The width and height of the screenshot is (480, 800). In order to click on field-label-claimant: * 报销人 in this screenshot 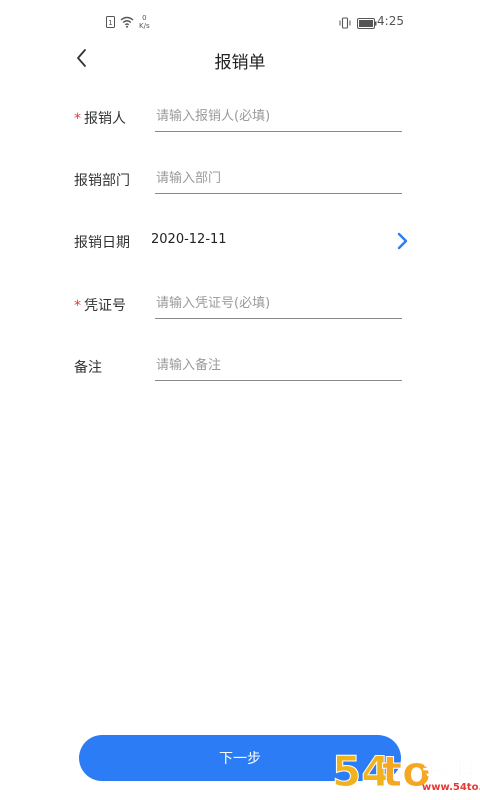, I will do `click(100, 118)`.